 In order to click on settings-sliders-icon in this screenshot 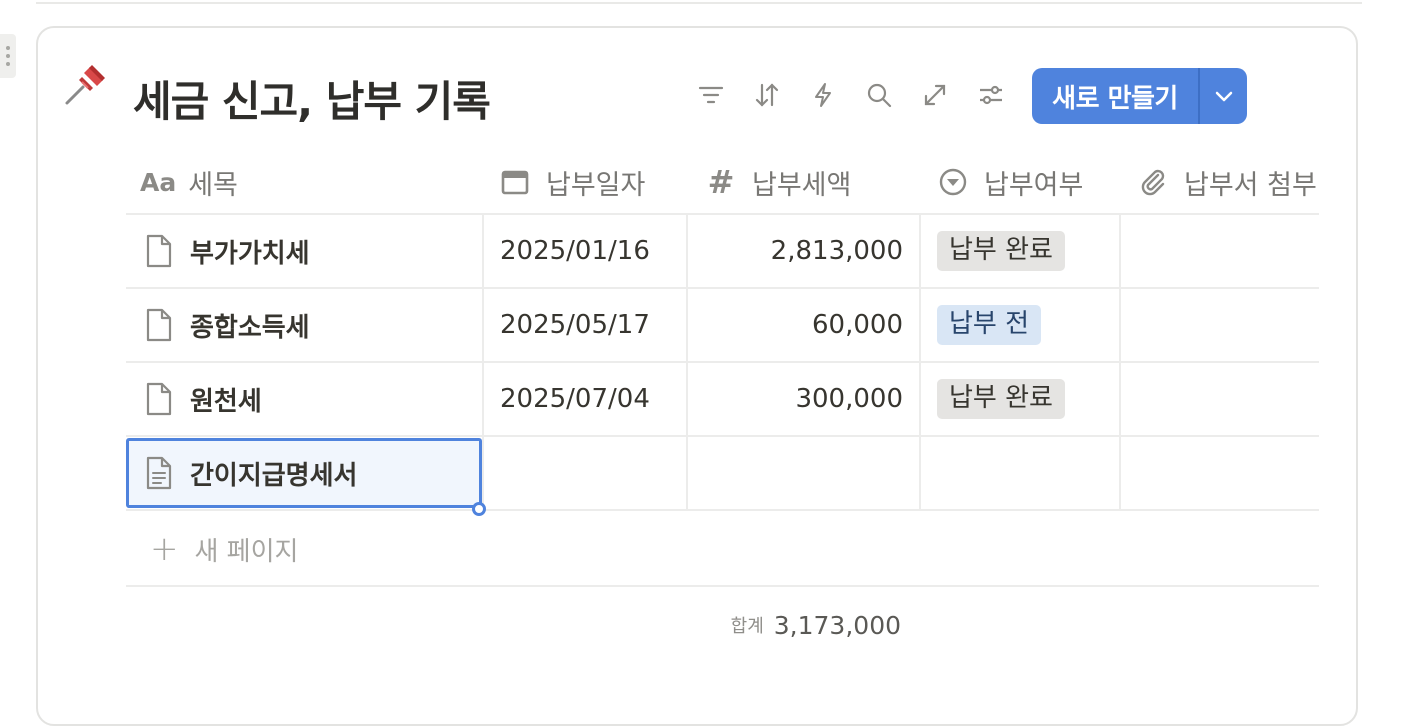, I will do `click(991, 95)`.